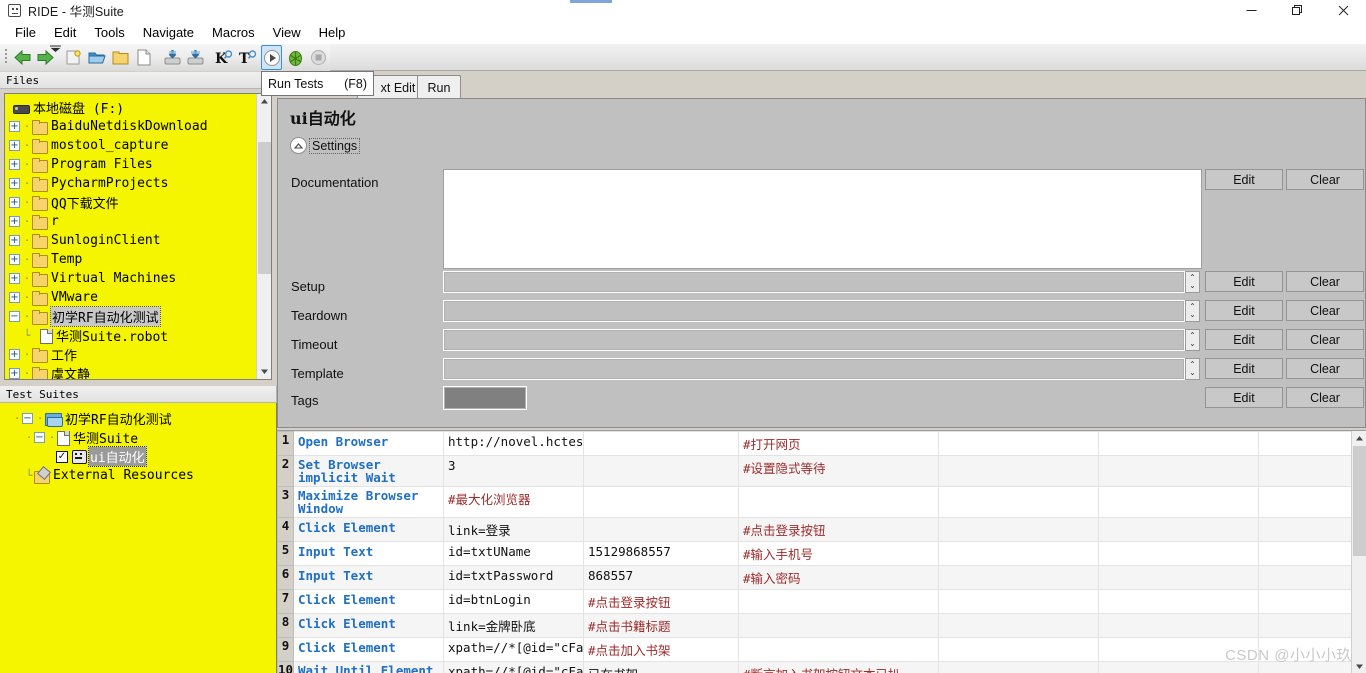 The height and width of the screenshot is (673, 1366). Describe the element at coordinates (131, 107) in the screenshot. I see `tree-row-root: 本地磁盘 (F:)` at that location.